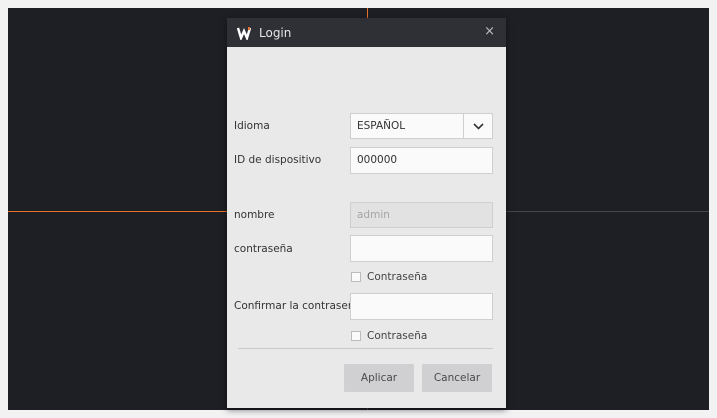 The height and width of the screenshot is (418, 717). Describe the element at coordinates (278, 160) in the screenshot. I see `device-id-label: ID de dispositivo` at that location.